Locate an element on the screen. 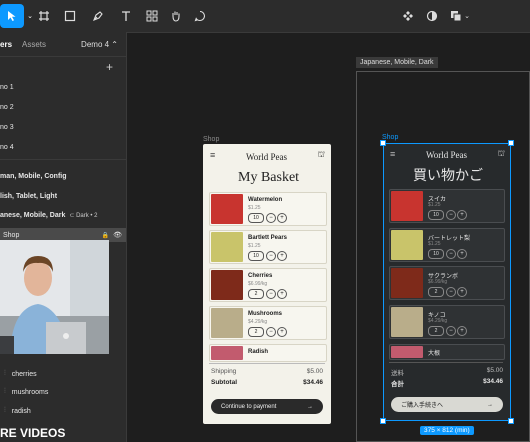 This screenshot has width=530, height=442. webcam-overlay is located at coordinates (54, 297).